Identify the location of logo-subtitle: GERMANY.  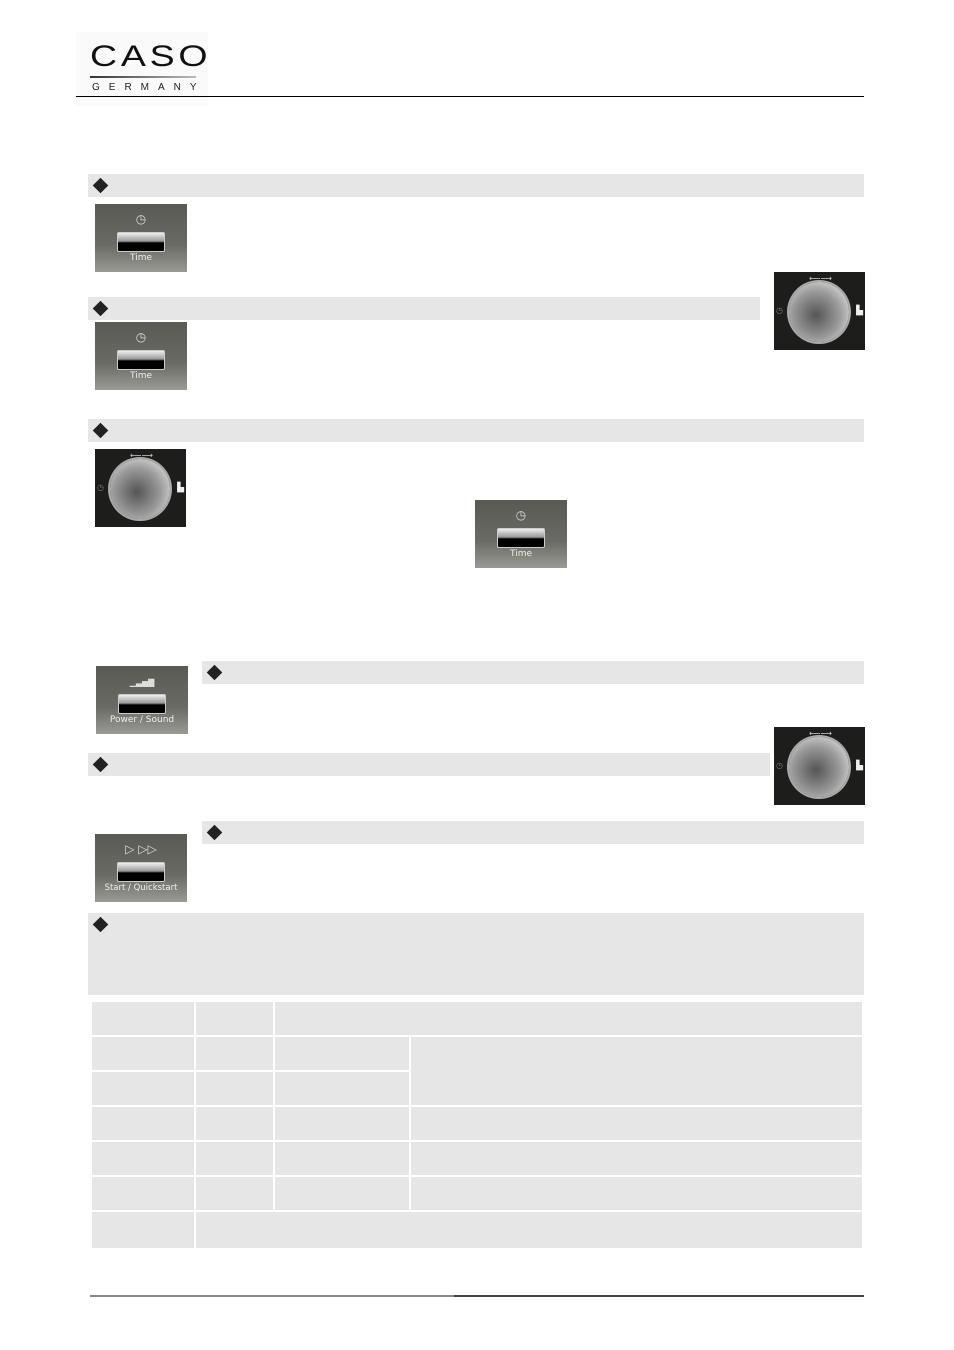
(149, 87).